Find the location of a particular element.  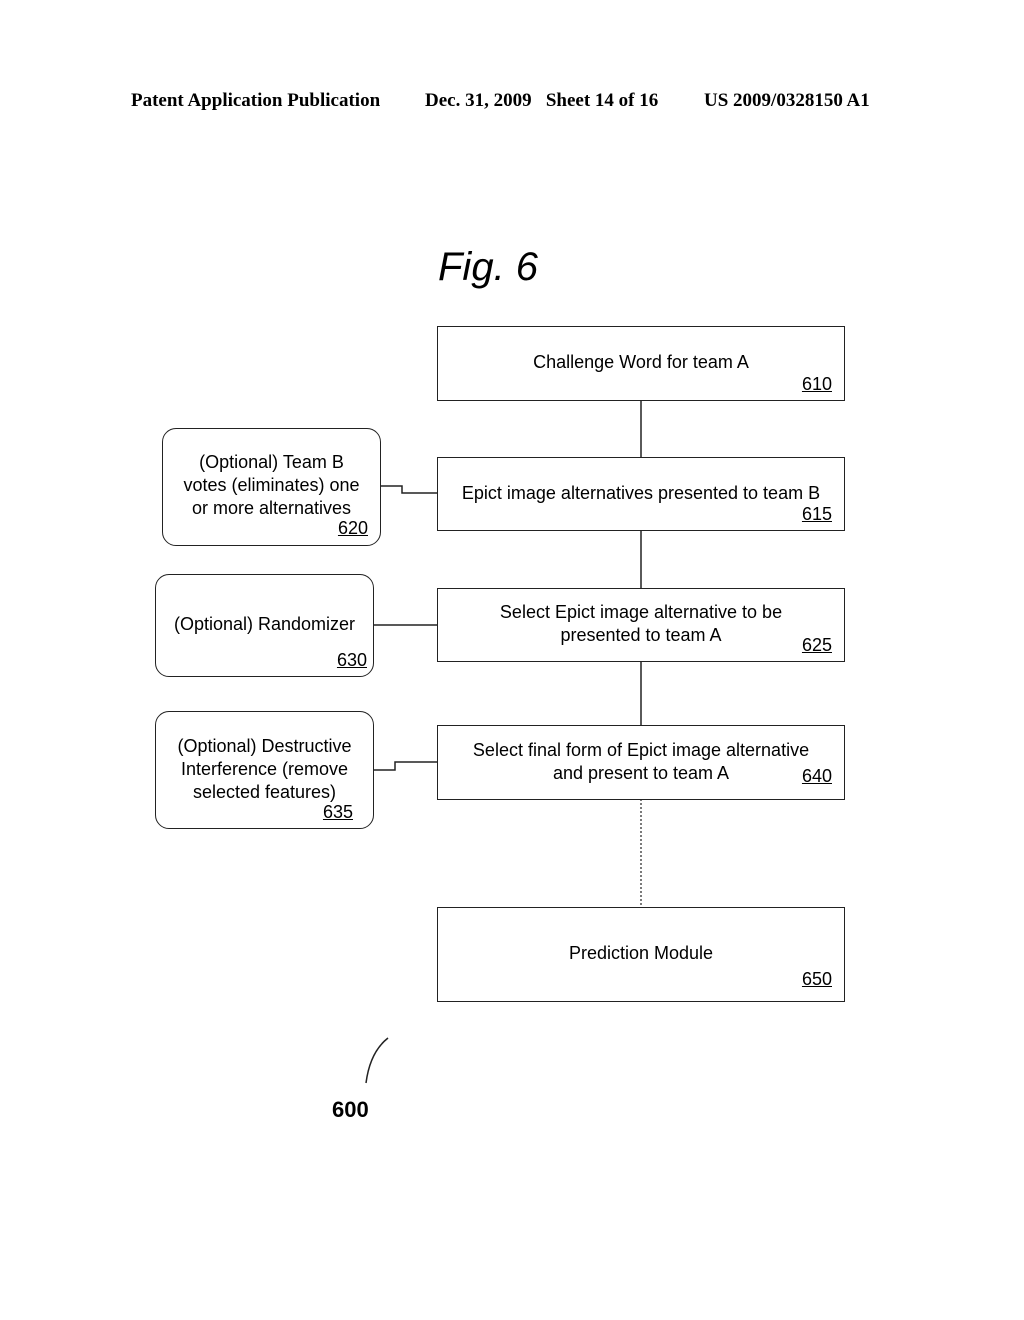

box-prediction-module: Prediction Module 650 is located at coordinates (641, 954).